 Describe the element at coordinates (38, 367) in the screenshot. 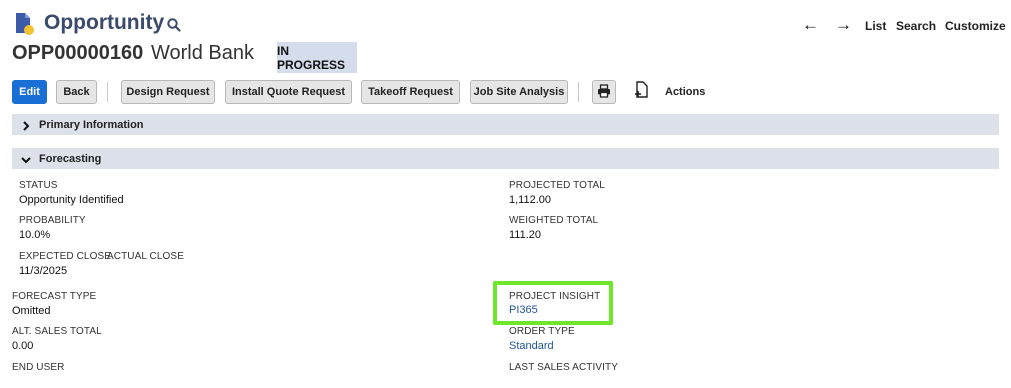

I see `end-user-label: END USER` at that location.